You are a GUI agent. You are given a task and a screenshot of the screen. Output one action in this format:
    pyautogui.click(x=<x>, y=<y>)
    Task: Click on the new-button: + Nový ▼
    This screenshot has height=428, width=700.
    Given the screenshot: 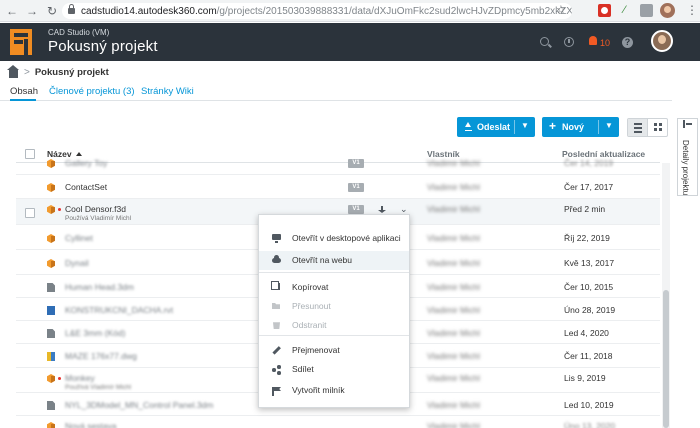 What is the action you would take?
    pyautogui.click(x=580, y=127)
    